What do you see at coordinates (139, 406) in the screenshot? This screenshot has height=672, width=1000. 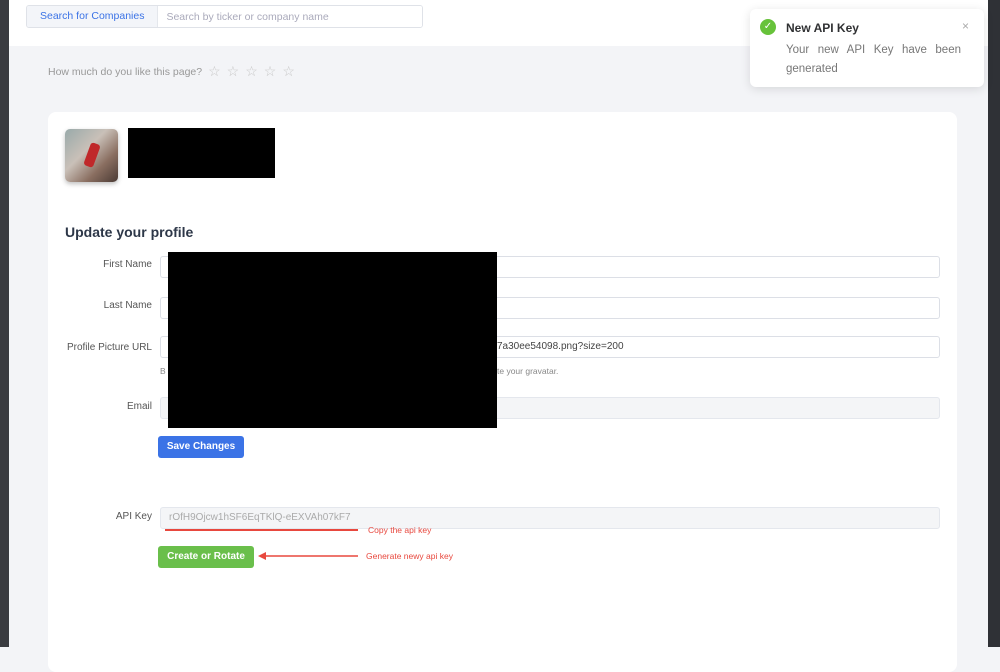 I see `email-label: Email` at bounding box center [139, 406].